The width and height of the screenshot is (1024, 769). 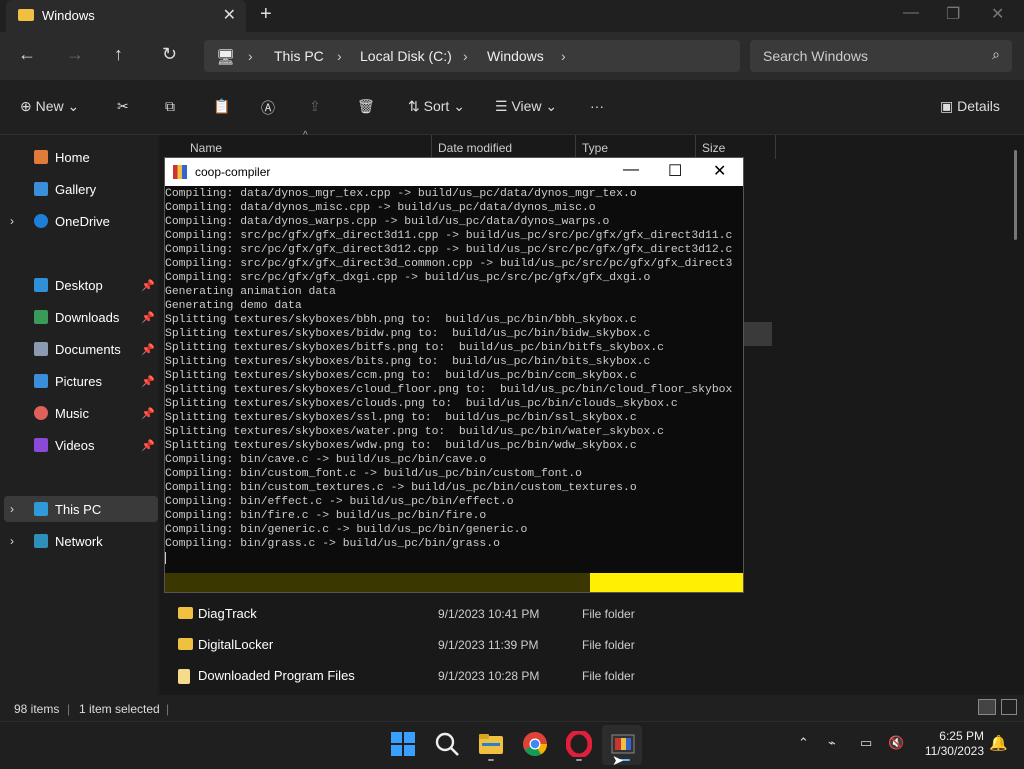 I want to click on clock: 6:25 PM 11/30/2023, so click(x=954, y=744).